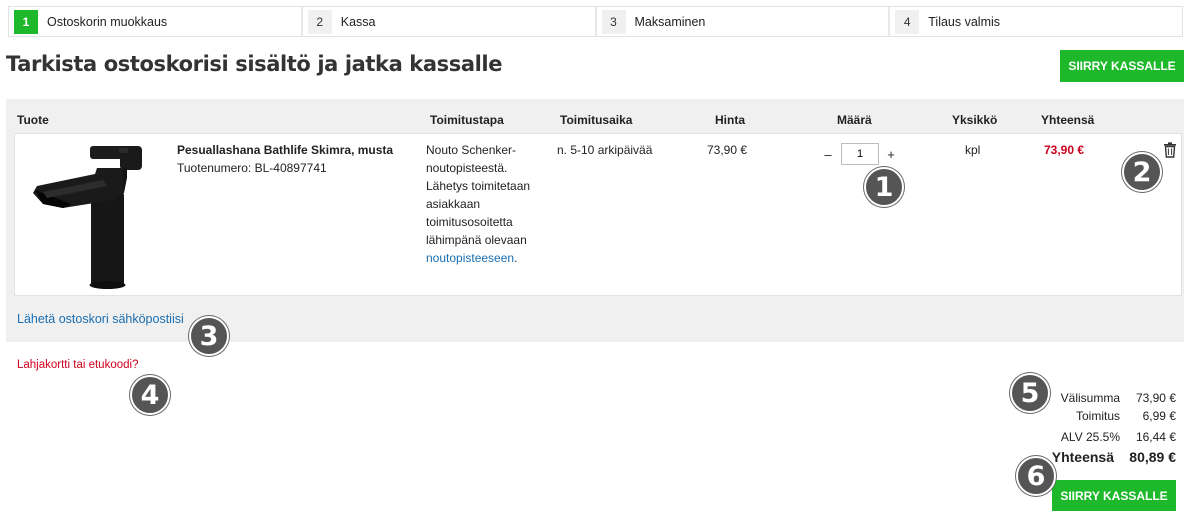  Describe the element at coordinates (100, 319) in the screenshot. I see `email-cart-link: Lähetä ostoskori sähköpostiisi` at that location.